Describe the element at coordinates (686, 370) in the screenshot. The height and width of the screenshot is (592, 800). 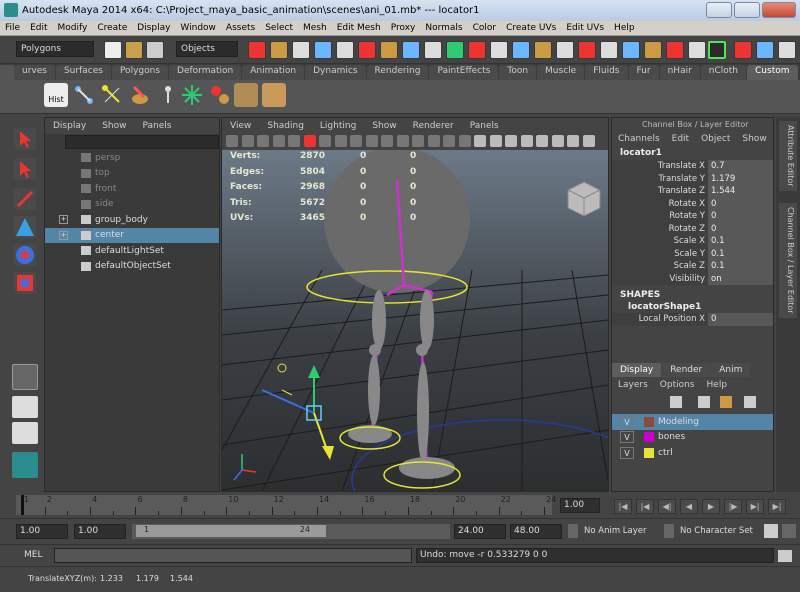
I see `layer-tab-render: Render` at that location.